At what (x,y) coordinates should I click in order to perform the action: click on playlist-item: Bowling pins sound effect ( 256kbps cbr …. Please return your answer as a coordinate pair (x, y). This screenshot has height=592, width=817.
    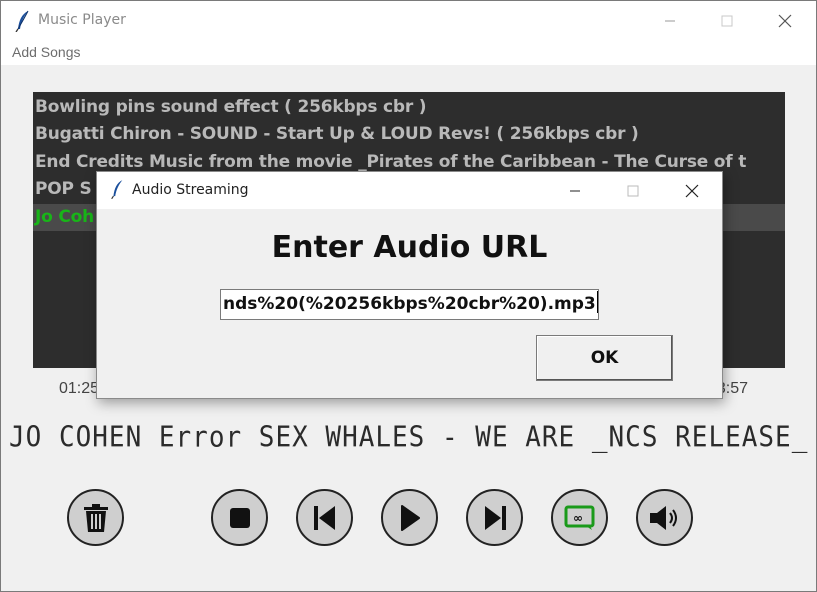
    Looking at the image, I should click on (231, 107).